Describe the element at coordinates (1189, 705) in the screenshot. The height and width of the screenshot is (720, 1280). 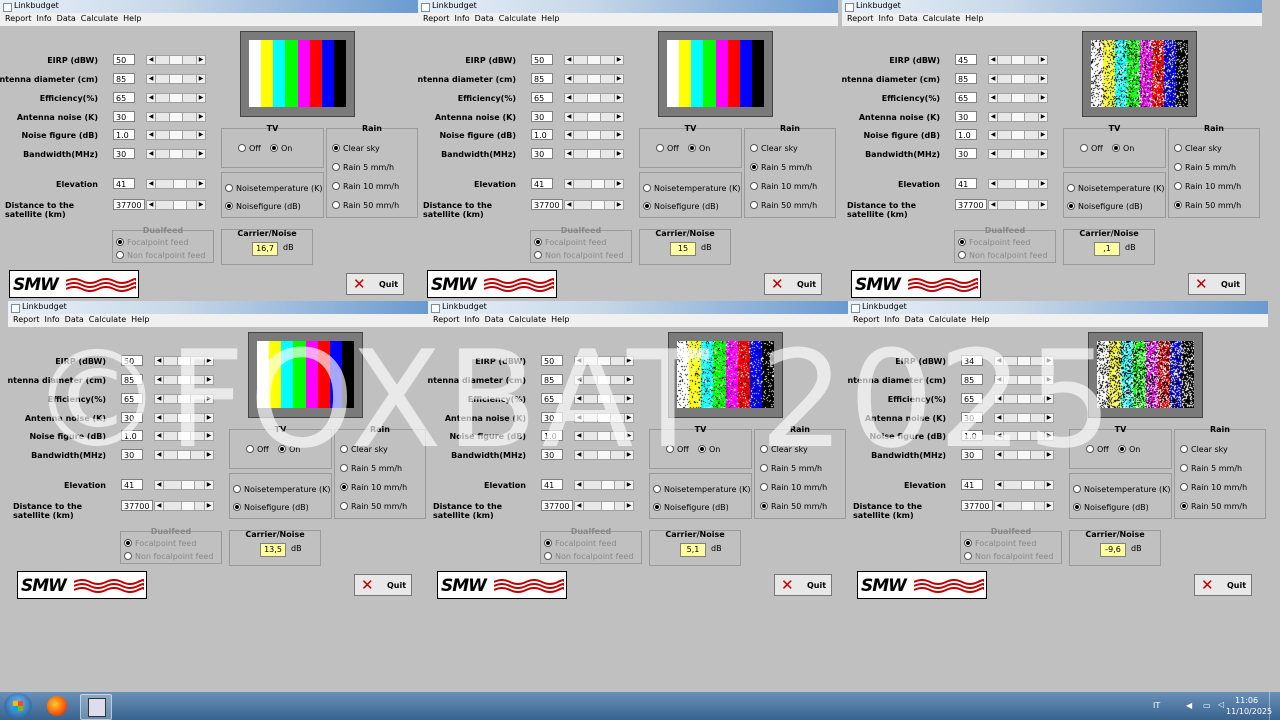
I see `tray-arrow-icon: ◀` at that location.